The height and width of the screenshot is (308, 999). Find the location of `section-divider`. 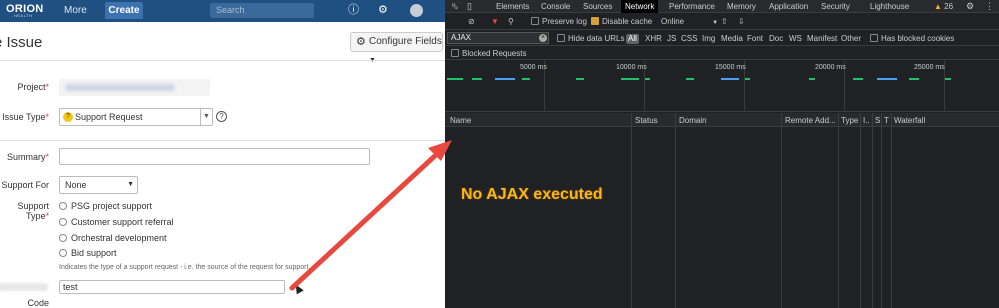

section-divider is located at coordinates (222, 140).